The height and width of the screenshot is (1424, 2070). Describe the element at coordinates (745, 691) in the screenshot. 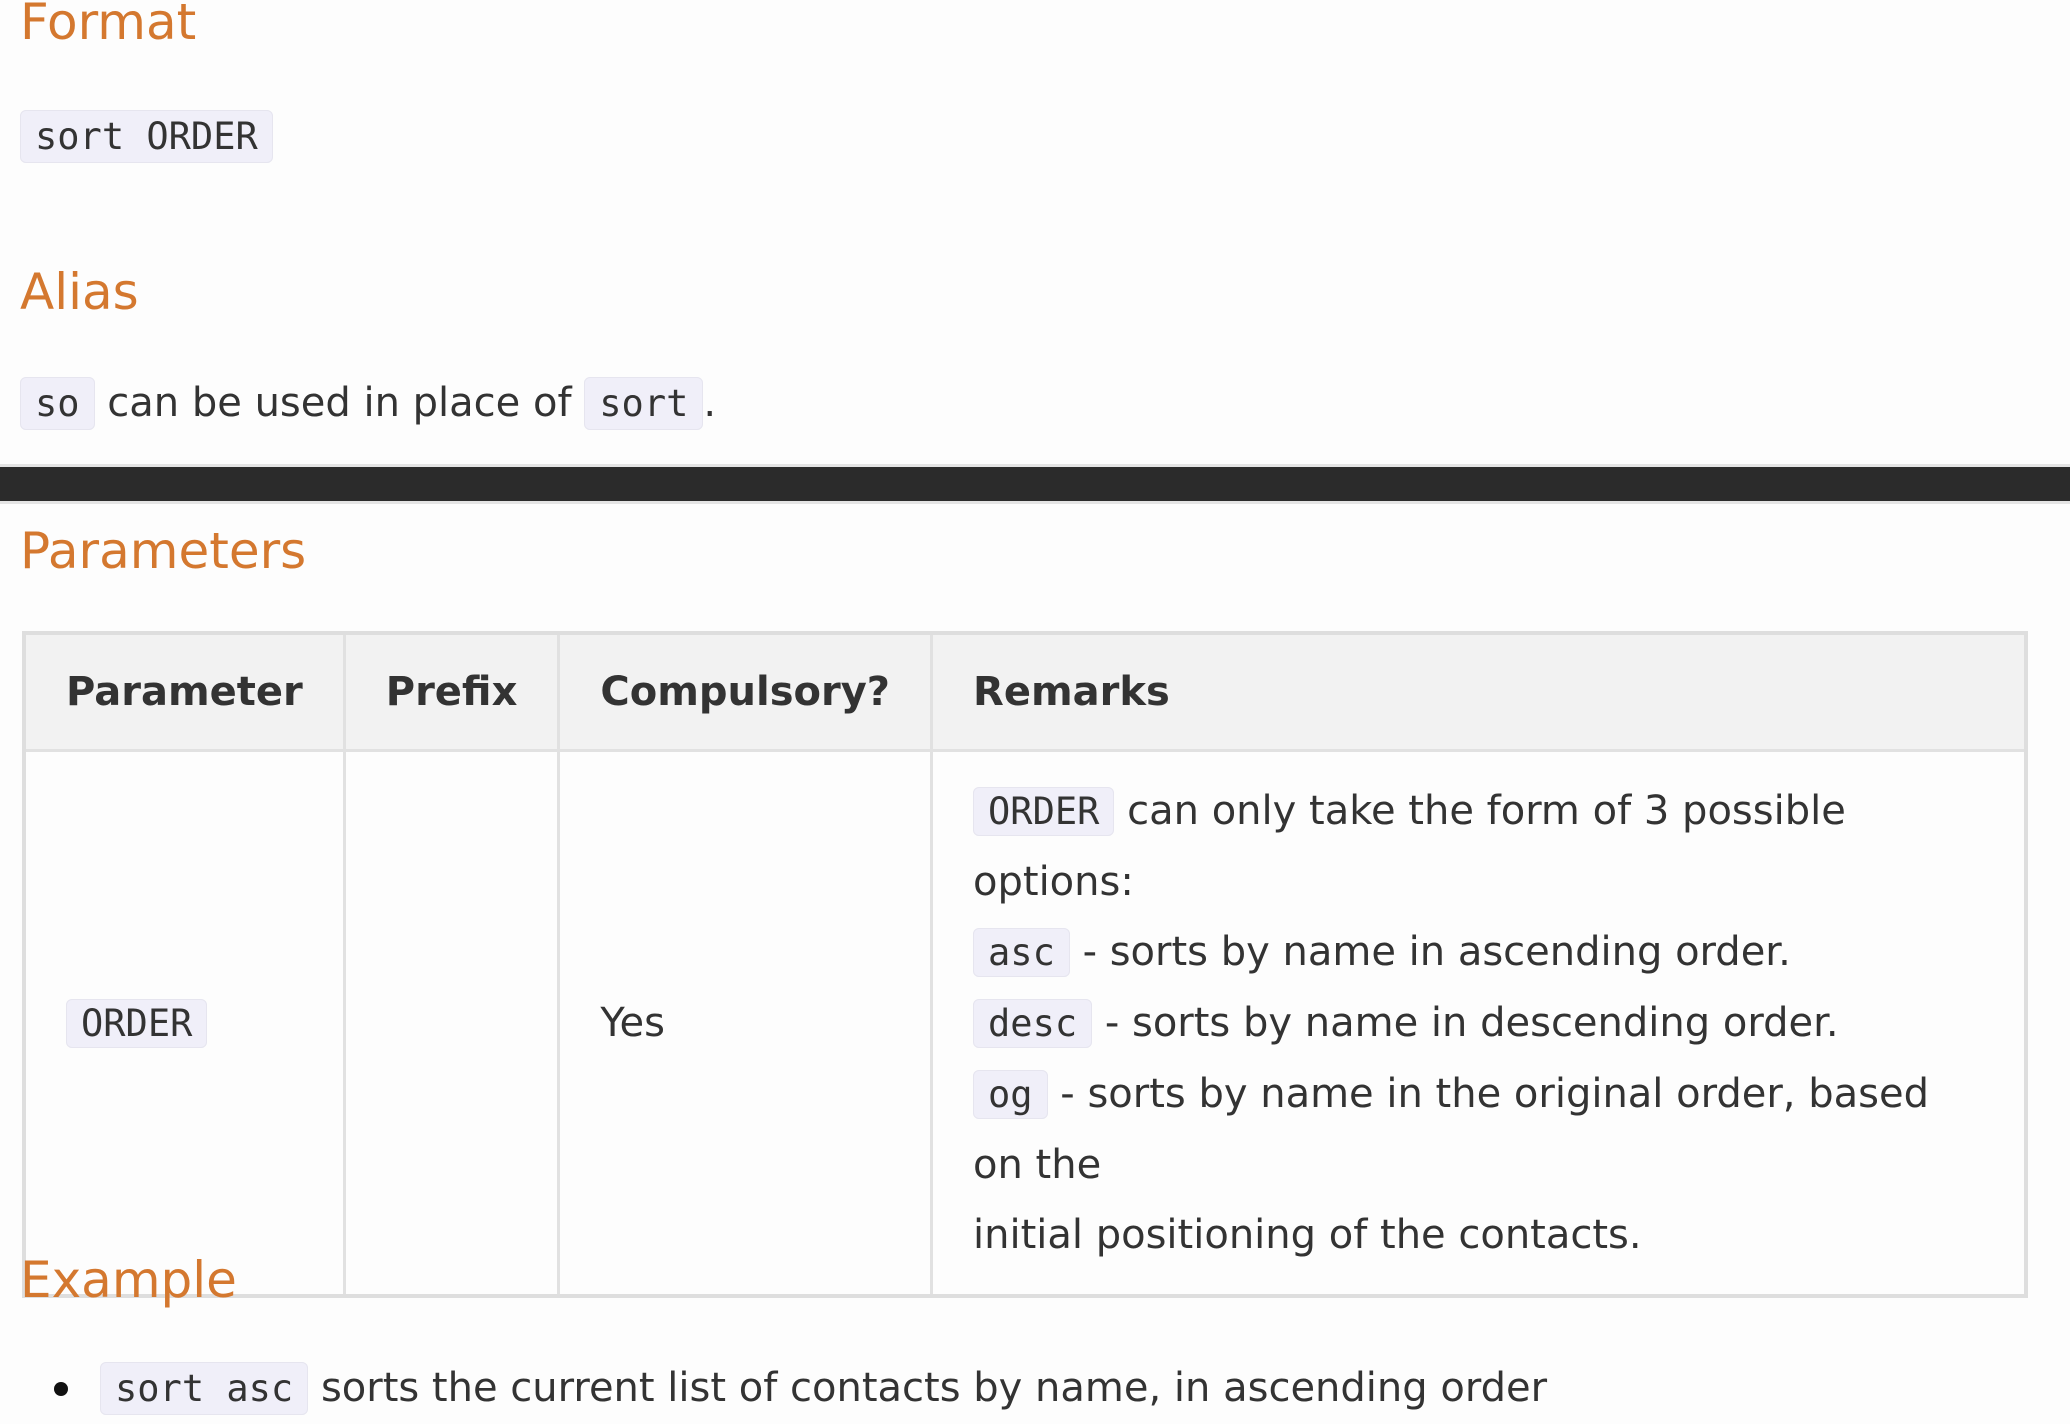

I see `column-header-compulsory: Compulsory?` at that location.